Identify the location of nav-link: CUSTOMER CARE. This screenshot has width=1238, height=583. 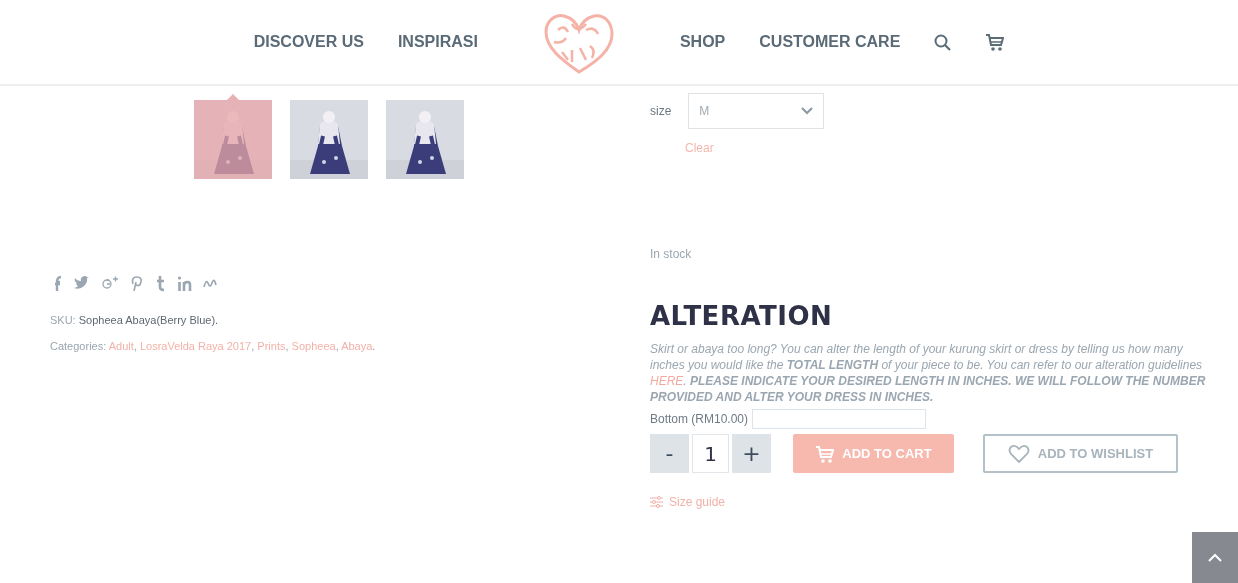
(830, 42).